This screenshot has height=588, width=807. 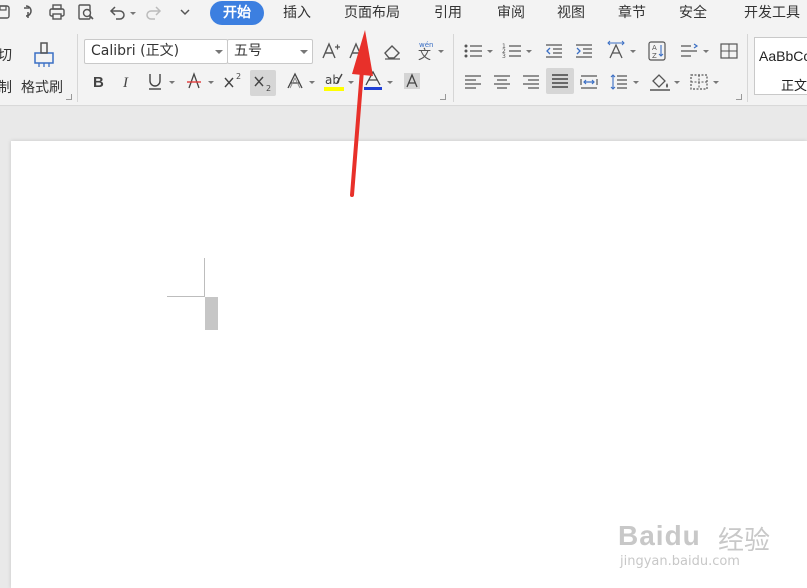 I want to click on font-color-icon, so click(x=373, y=81).